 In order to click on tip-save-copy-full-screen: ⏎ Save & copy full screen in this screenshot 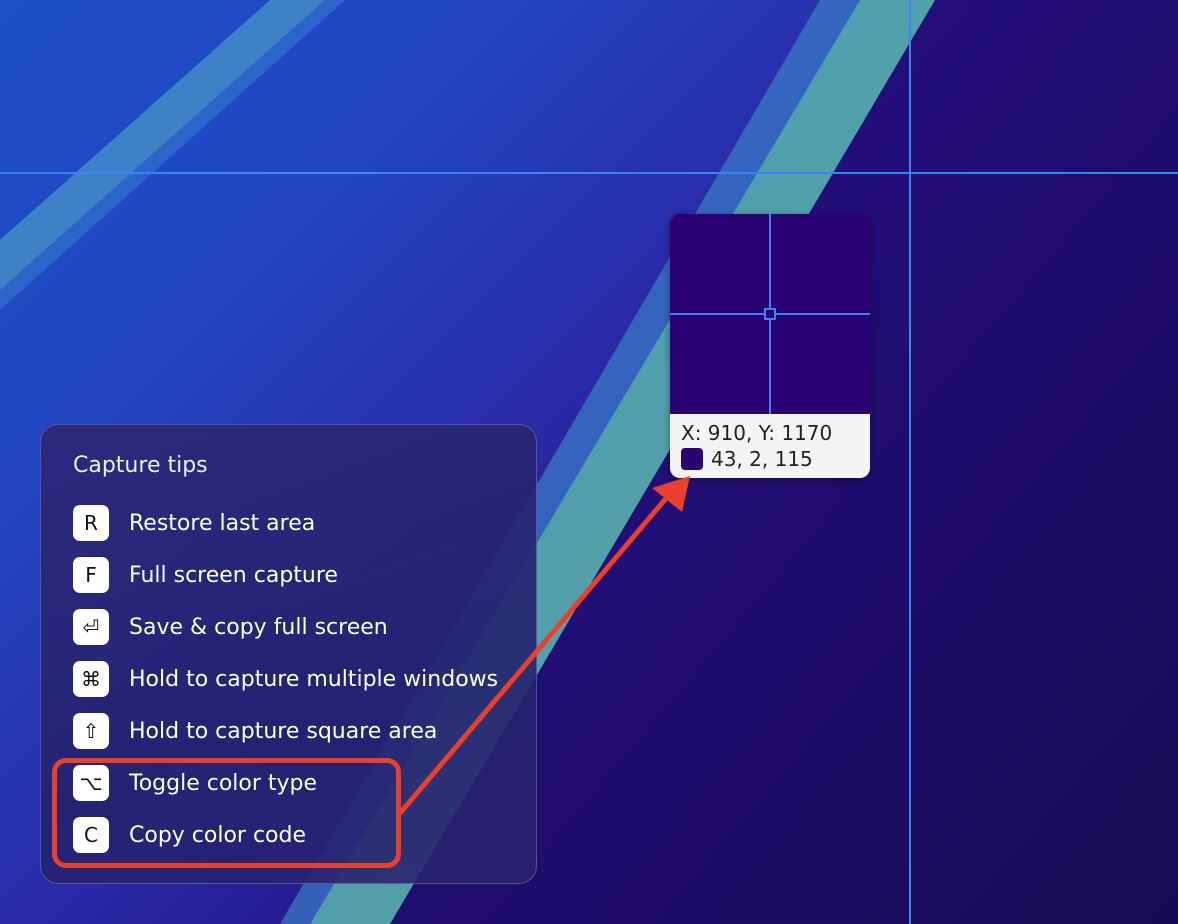, I will do `click(230, 627)`.